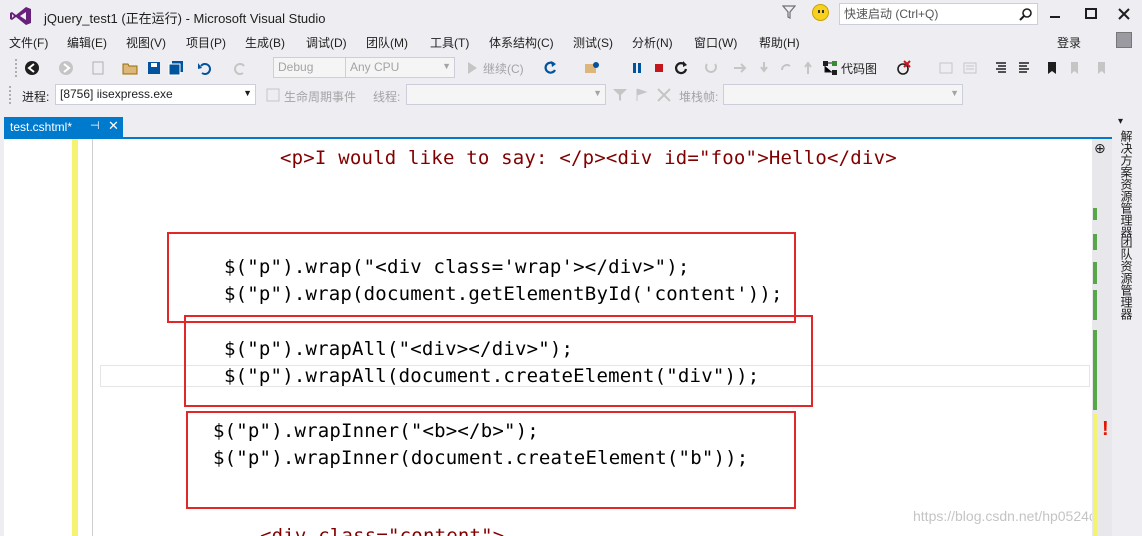 The width and height of the screenshot is (1142, 536). What do you see at coordinates (206, 42) in the screenshot?
I see `menu-project: 项目(P)` at bounding box center [206, 42].